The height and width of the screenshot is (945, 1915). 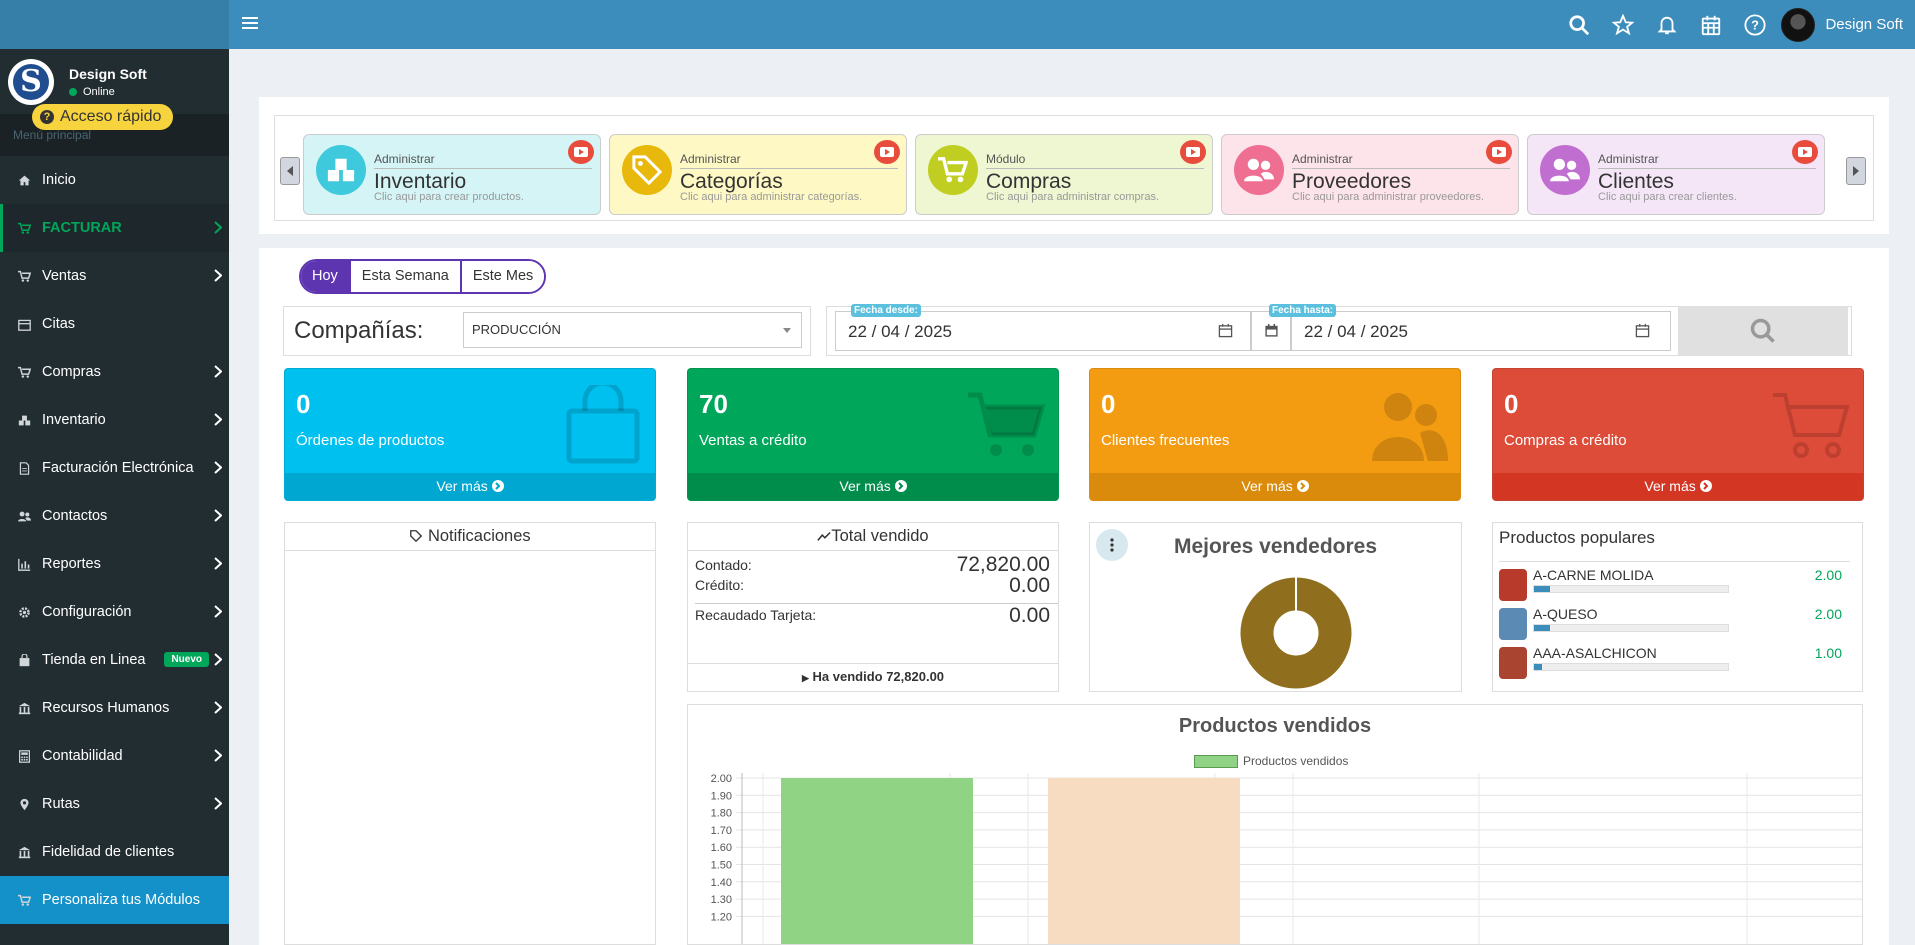 I want to click on shopping-bag-icon, so click(x=603, y=422).